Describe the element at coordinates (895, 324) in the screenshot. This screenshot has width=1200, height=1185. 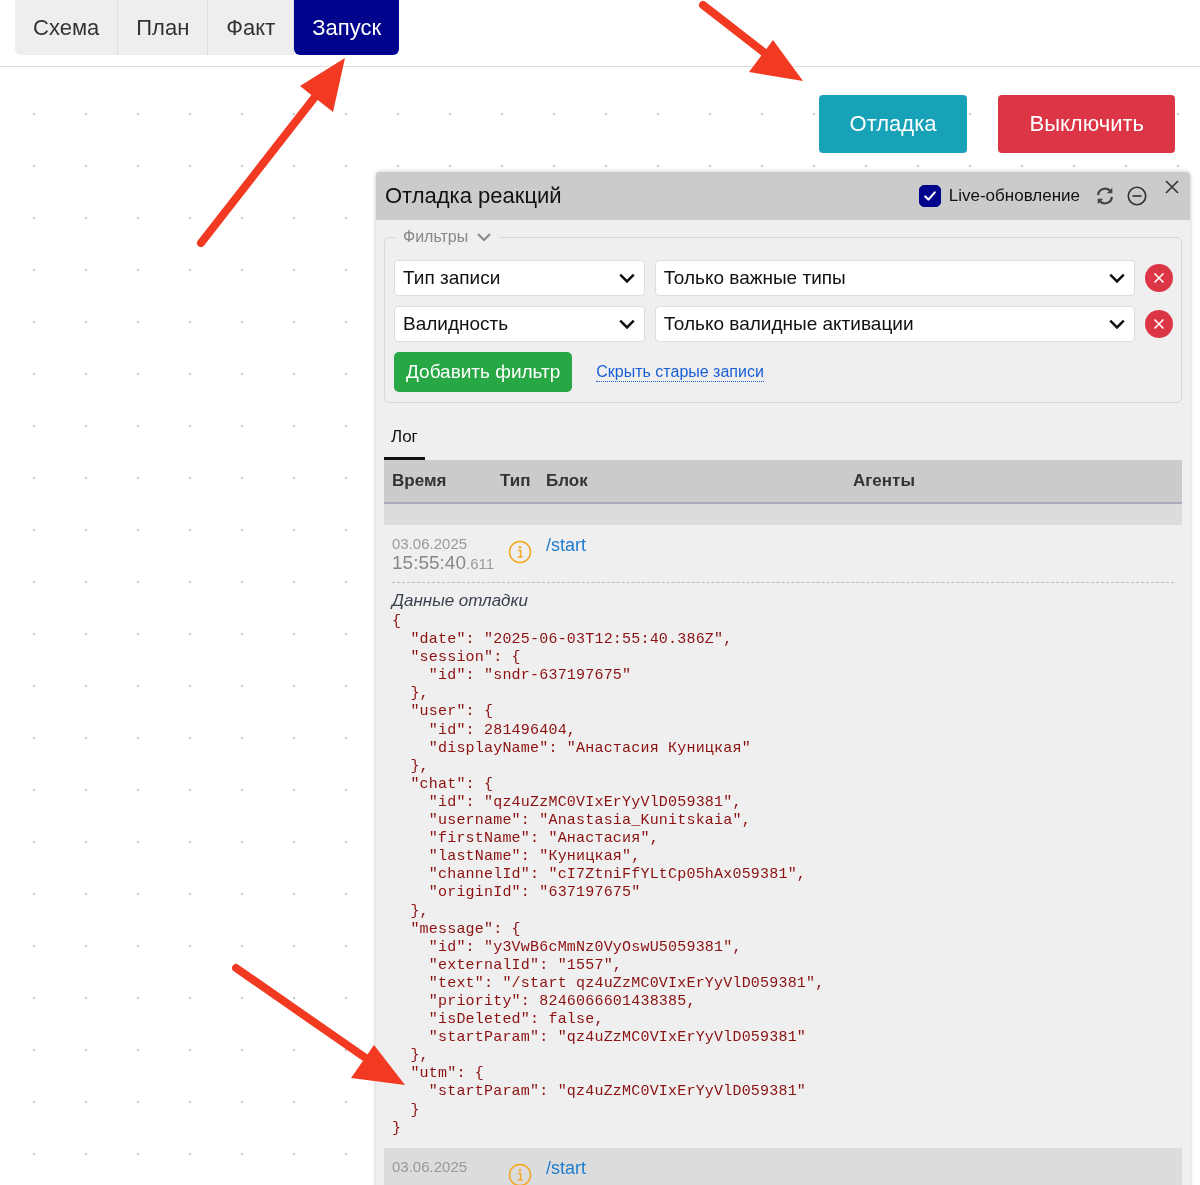
I see `filter-value-select: Только валидные активации` at that location.